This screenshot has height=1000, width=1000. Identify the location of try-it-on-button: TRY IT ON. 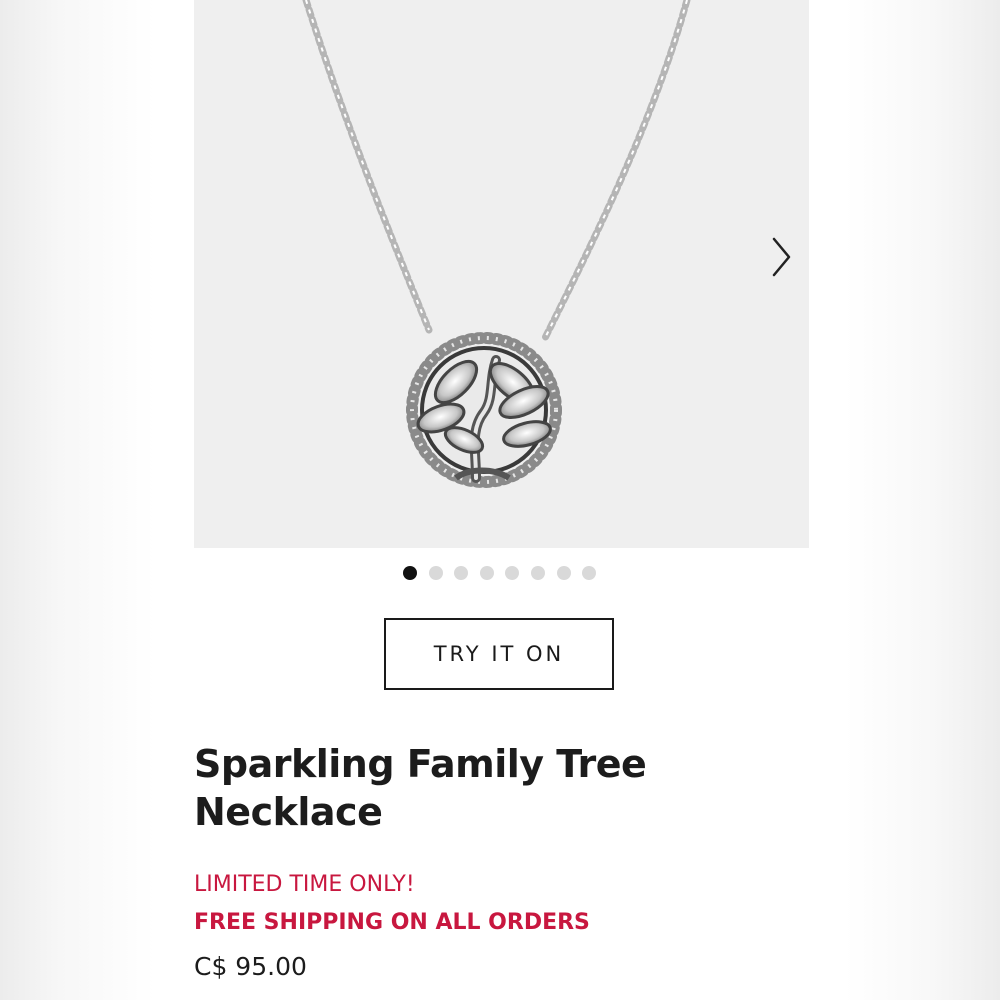
(499, 654).